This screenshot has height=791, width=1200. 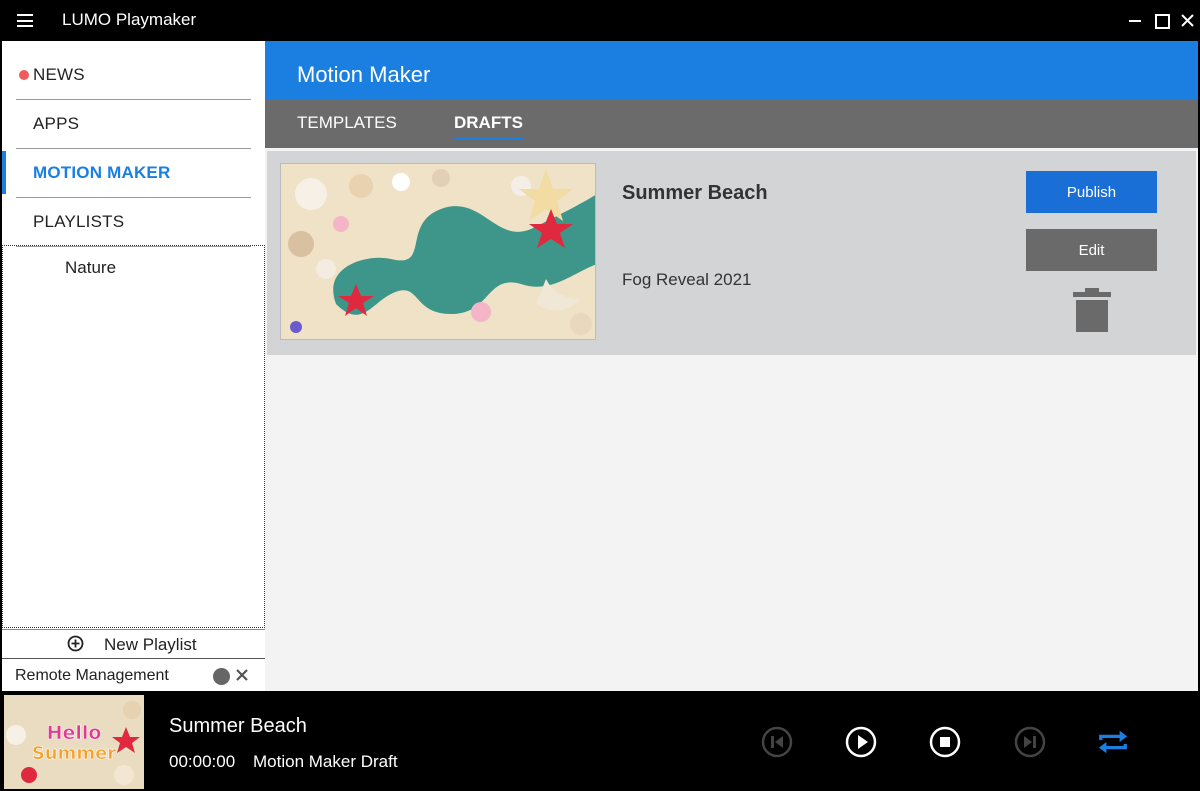 I want to click on hamburger-menu-icon, so click(x=25, y=20).